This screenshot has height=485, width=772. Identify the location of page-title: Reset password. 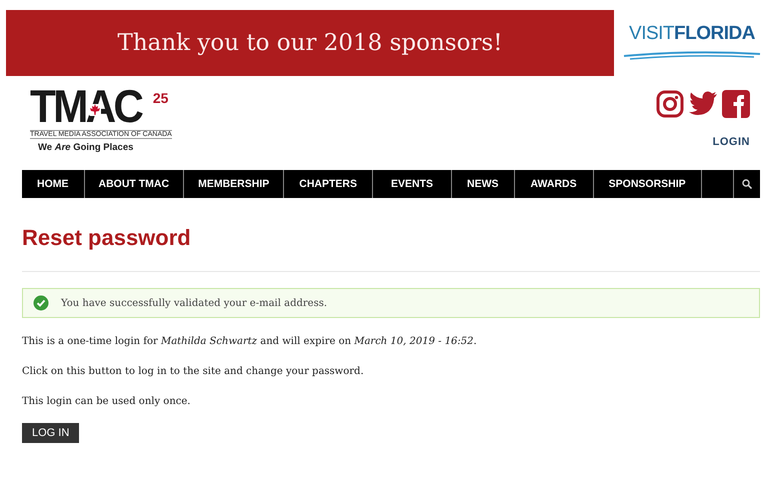
(106, 238).